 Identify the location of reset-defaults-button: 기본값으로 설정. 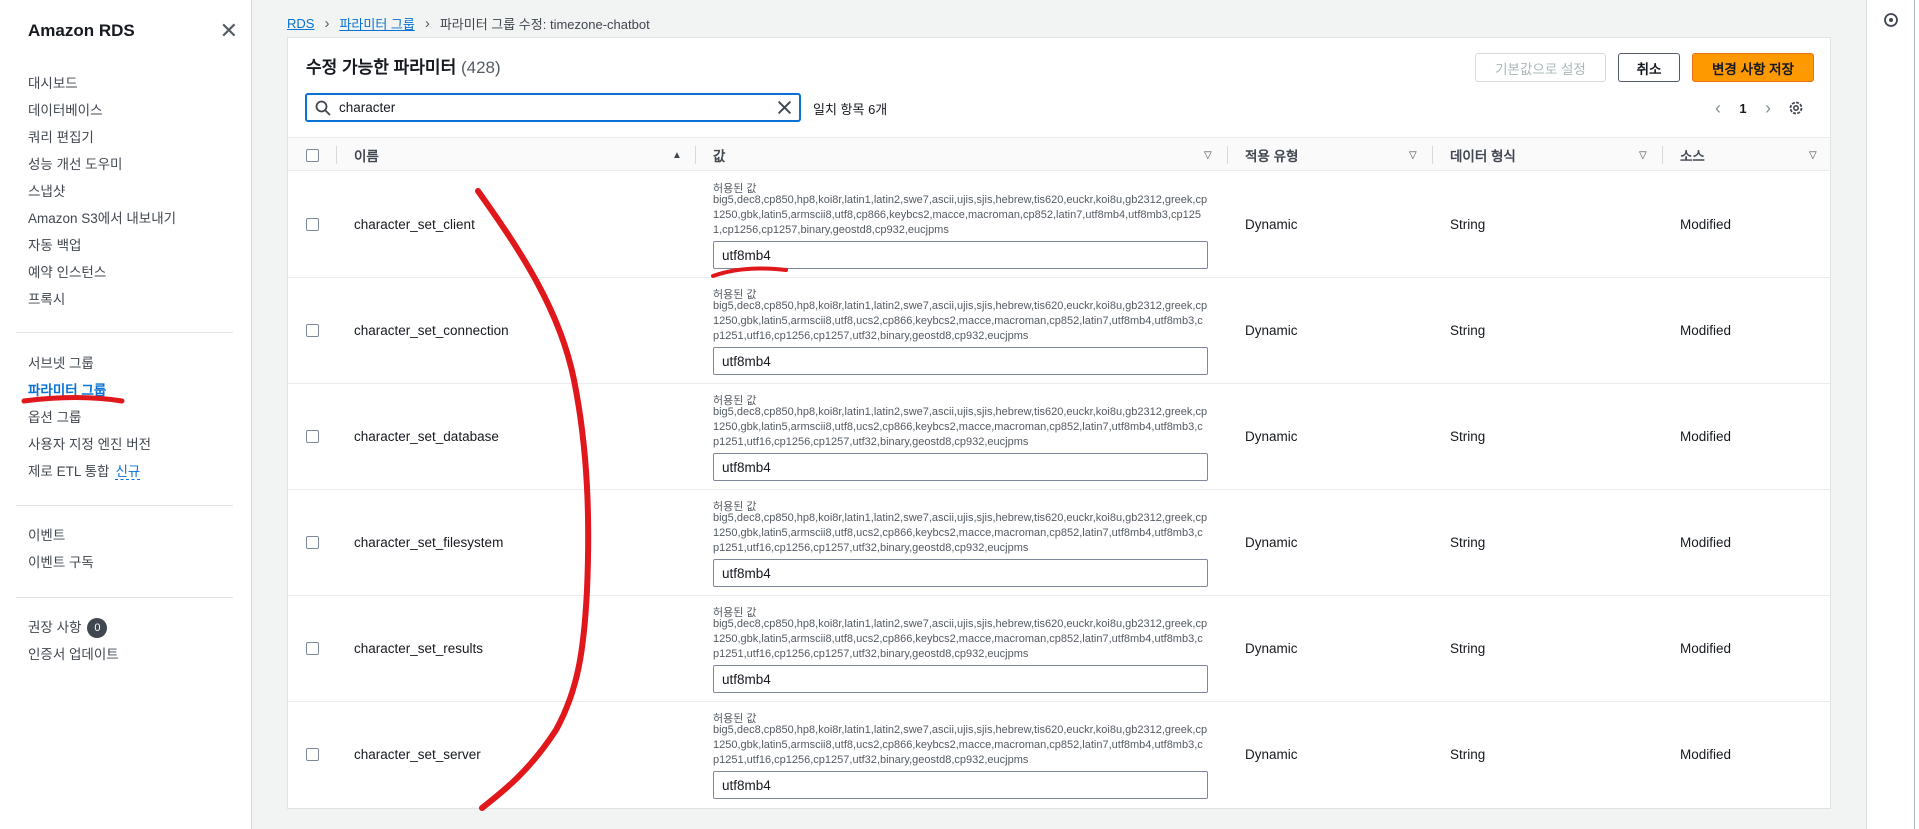
(1540, 67).